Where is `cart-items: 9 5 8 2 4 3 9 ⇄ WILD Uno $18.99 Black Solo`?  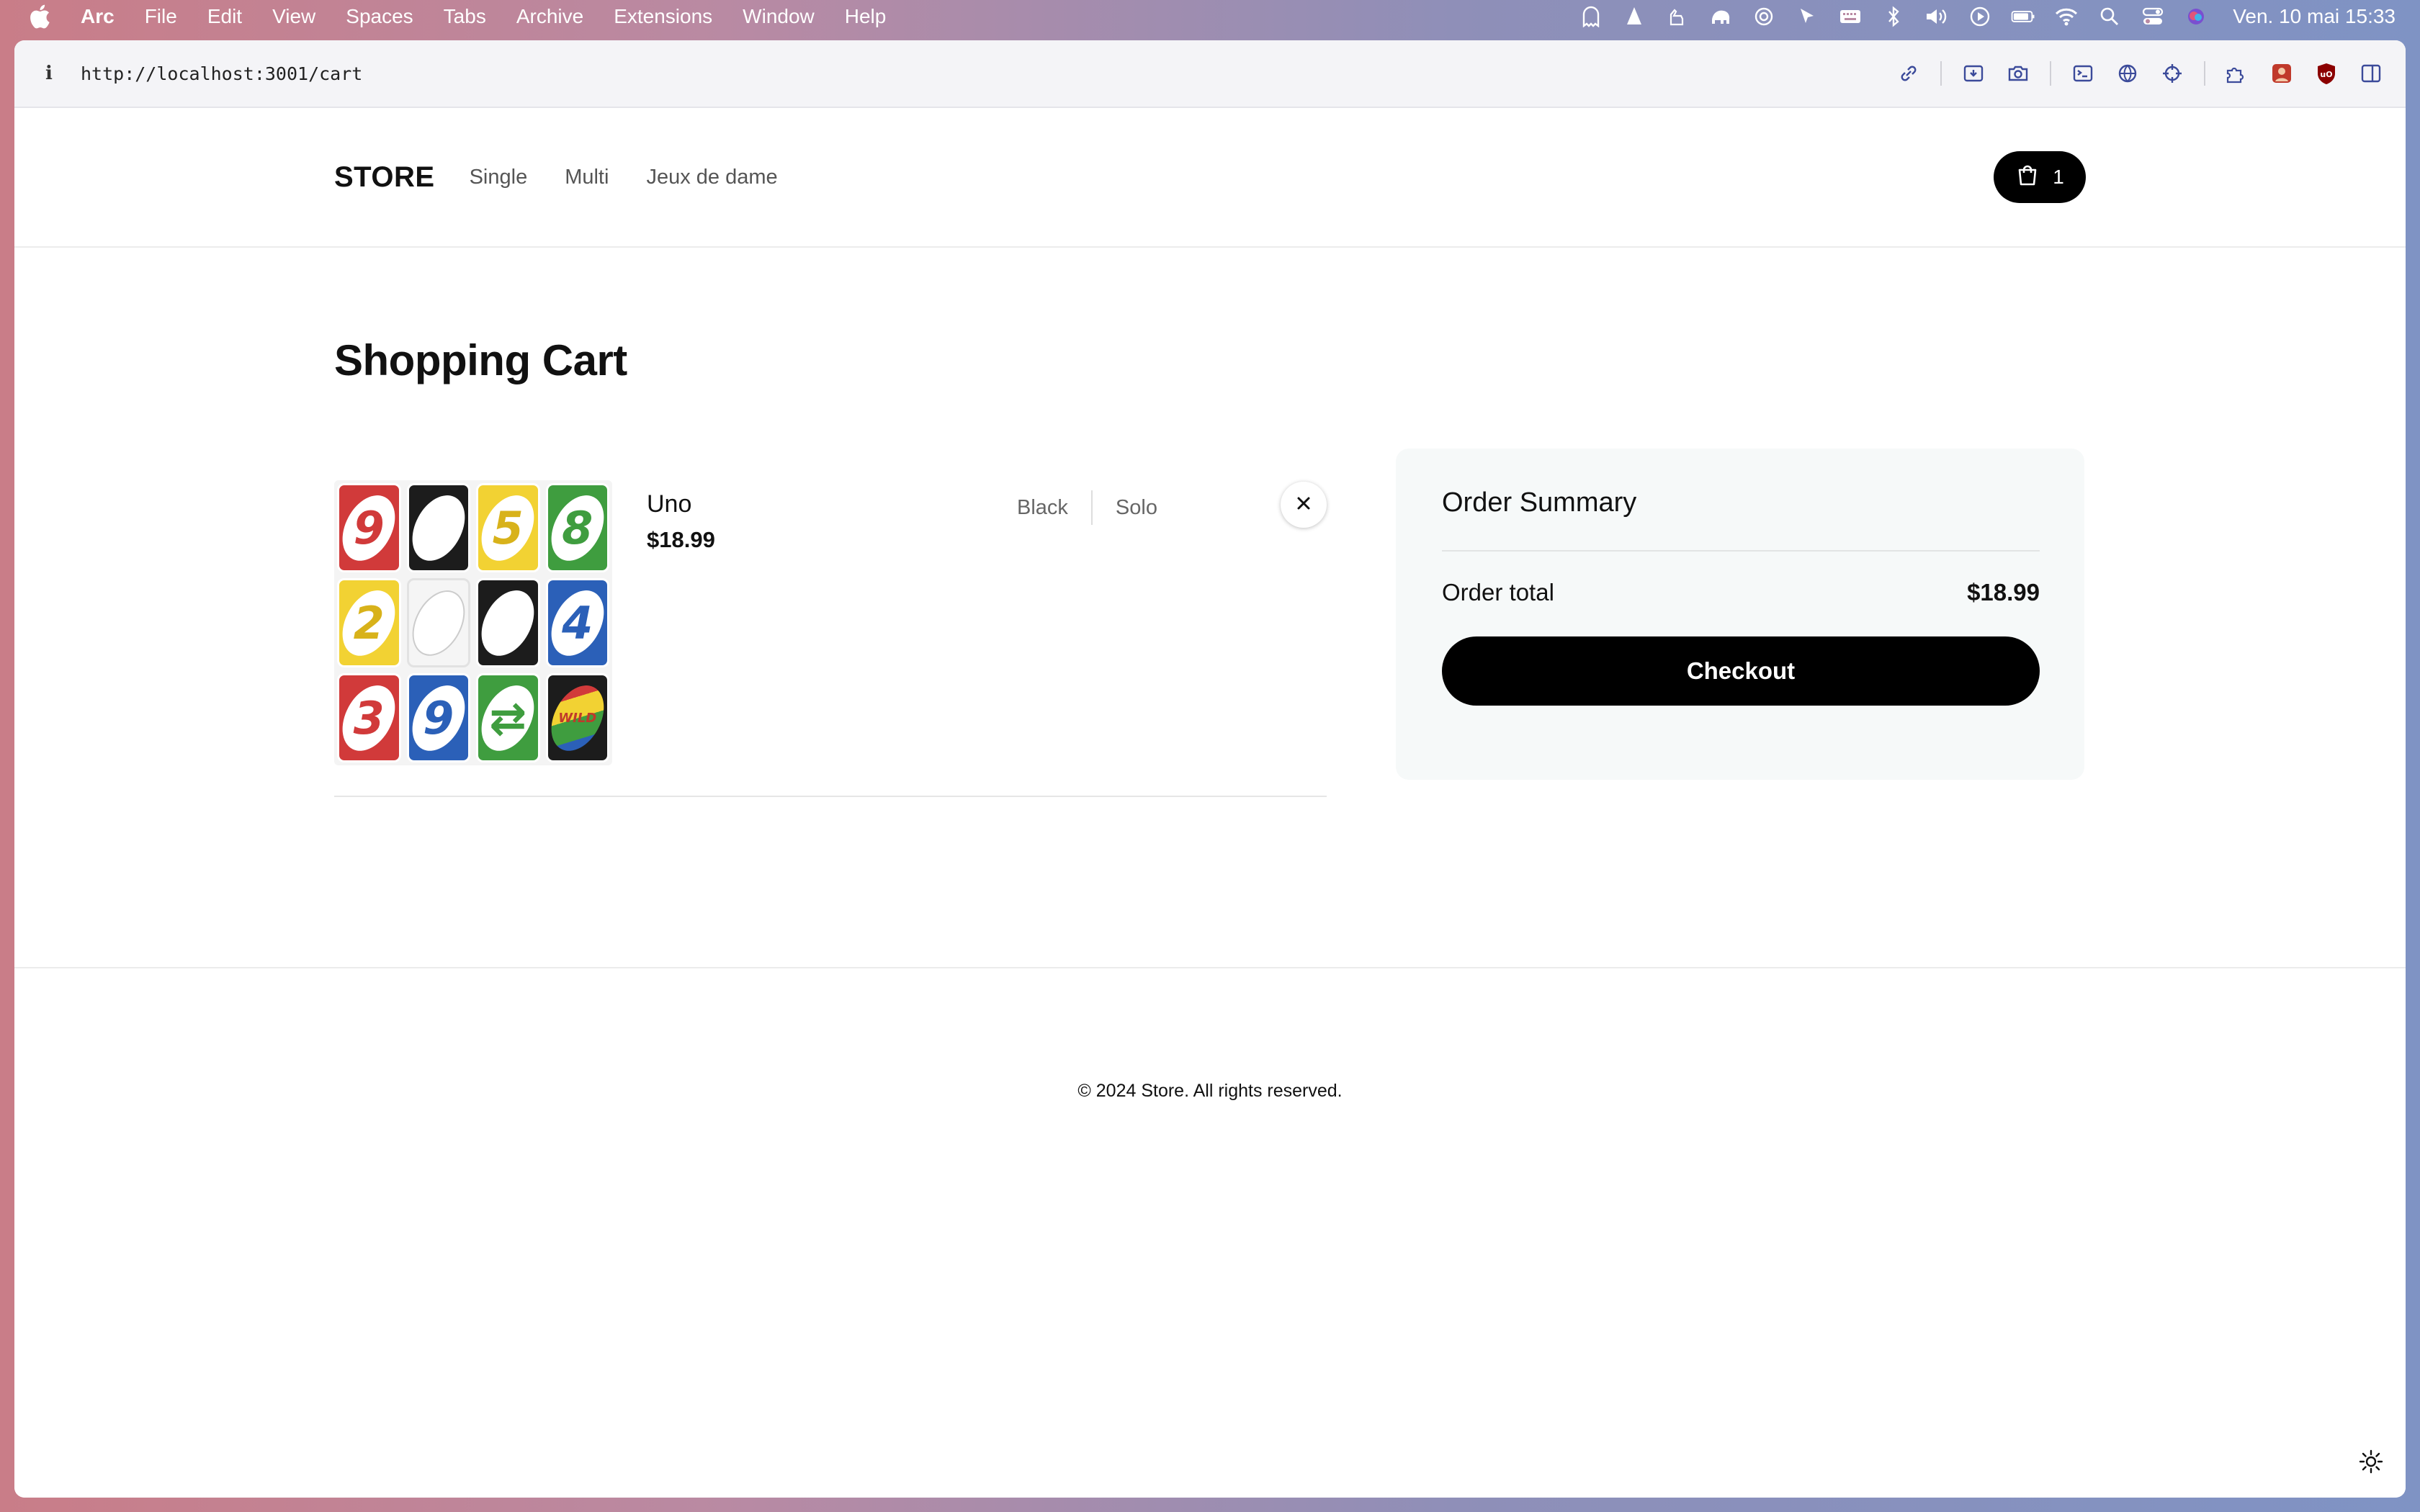 cart-items: 9 5 8 2 4 3 9 ⇄ WILD Uno $18.99 Black Solo is located at coordinates (831, 623).